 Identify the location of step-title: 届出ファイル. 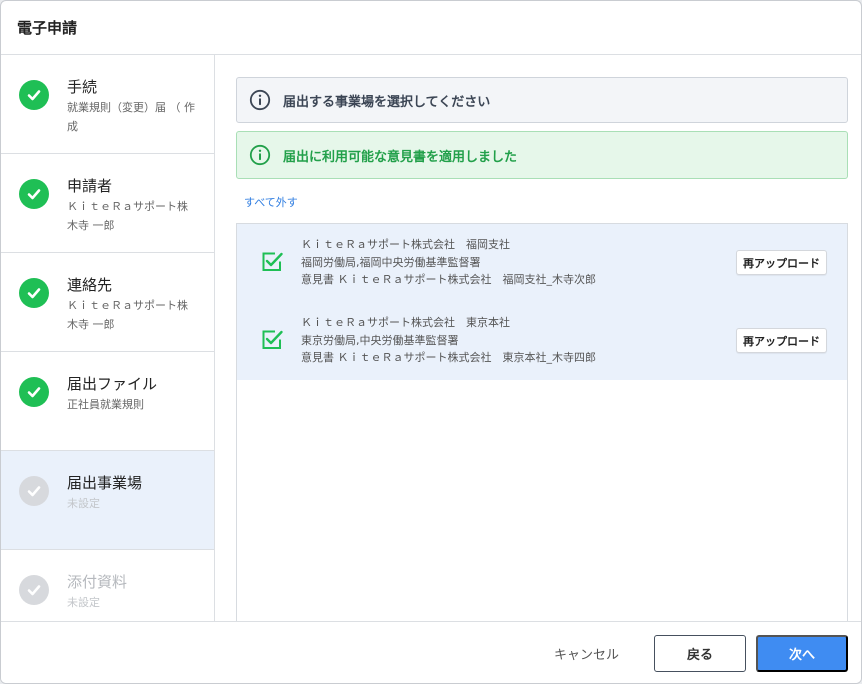
(112, 384).